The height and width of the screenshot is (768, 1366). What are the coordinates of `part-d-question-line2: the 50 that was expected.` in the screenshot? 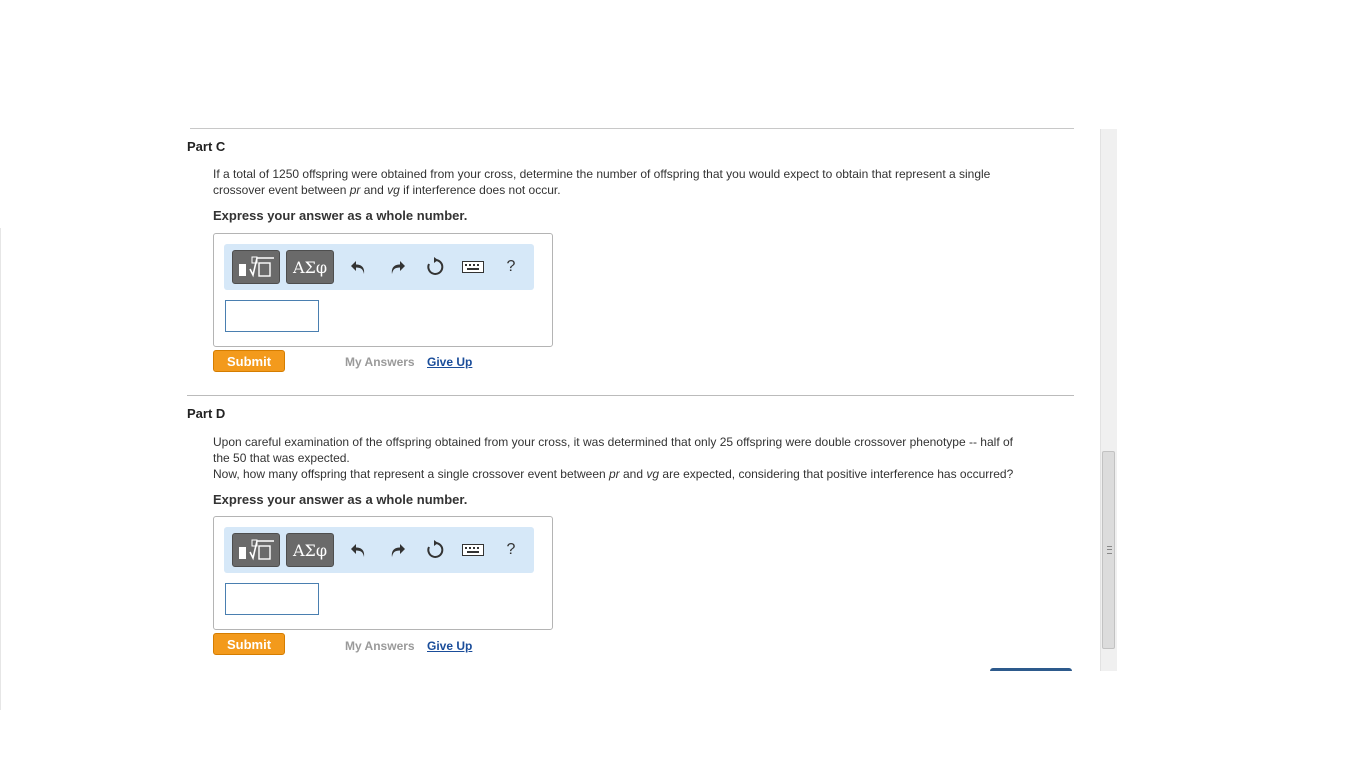 It's located at (281, 458).